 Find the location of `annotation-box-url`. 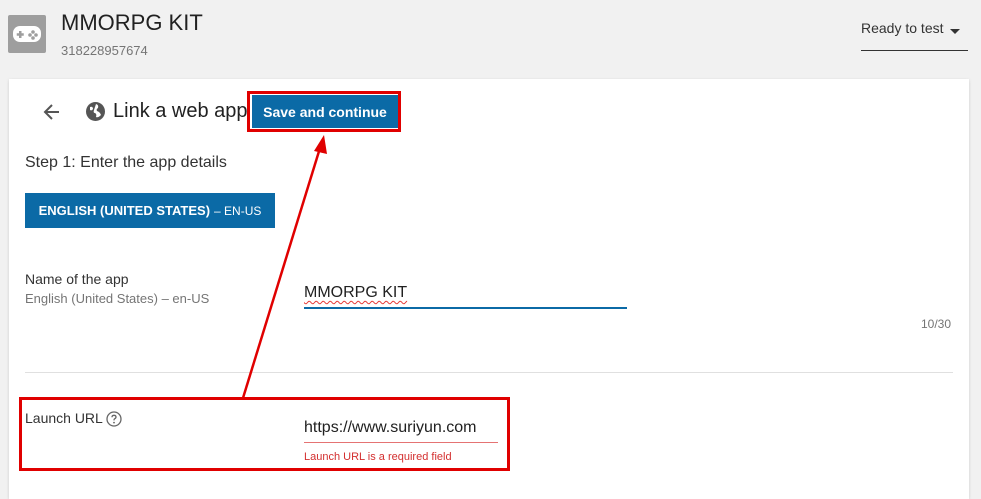

annotation-box-url is located at coordinates (264, 434).